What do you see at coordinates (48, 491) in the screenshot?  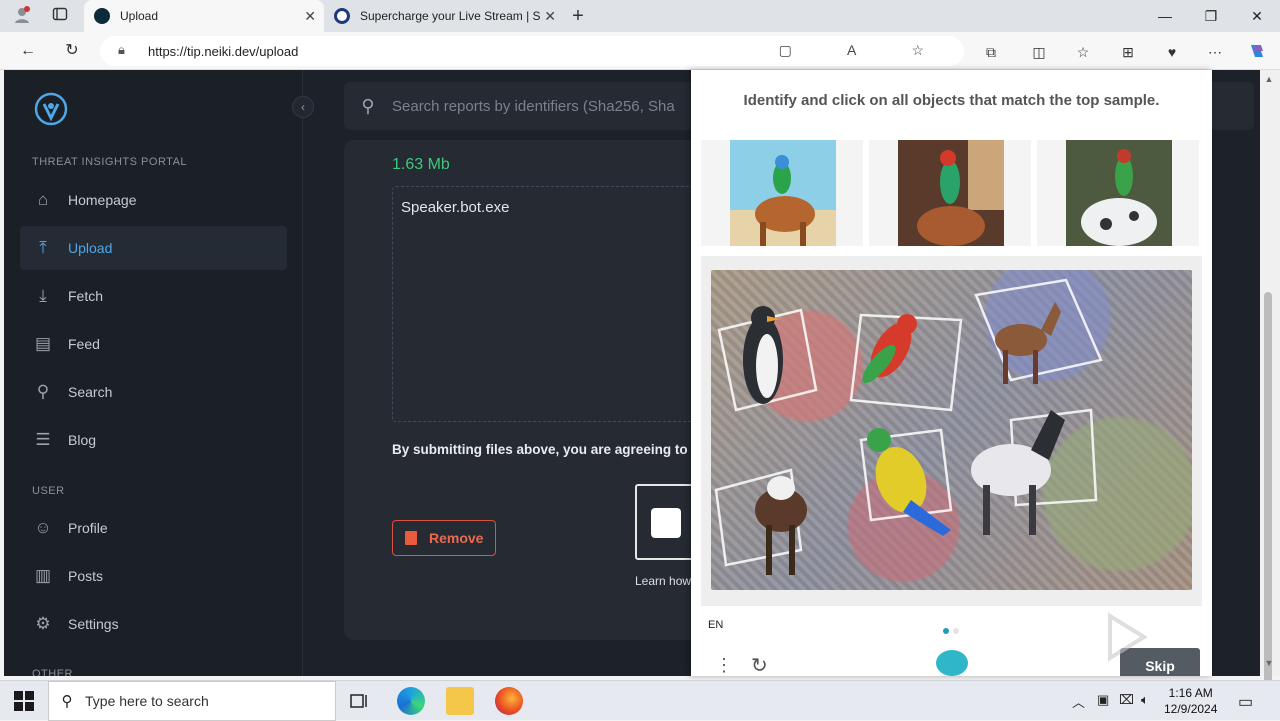 I see `section-label-user: USER` at bounding box center [48, 491].